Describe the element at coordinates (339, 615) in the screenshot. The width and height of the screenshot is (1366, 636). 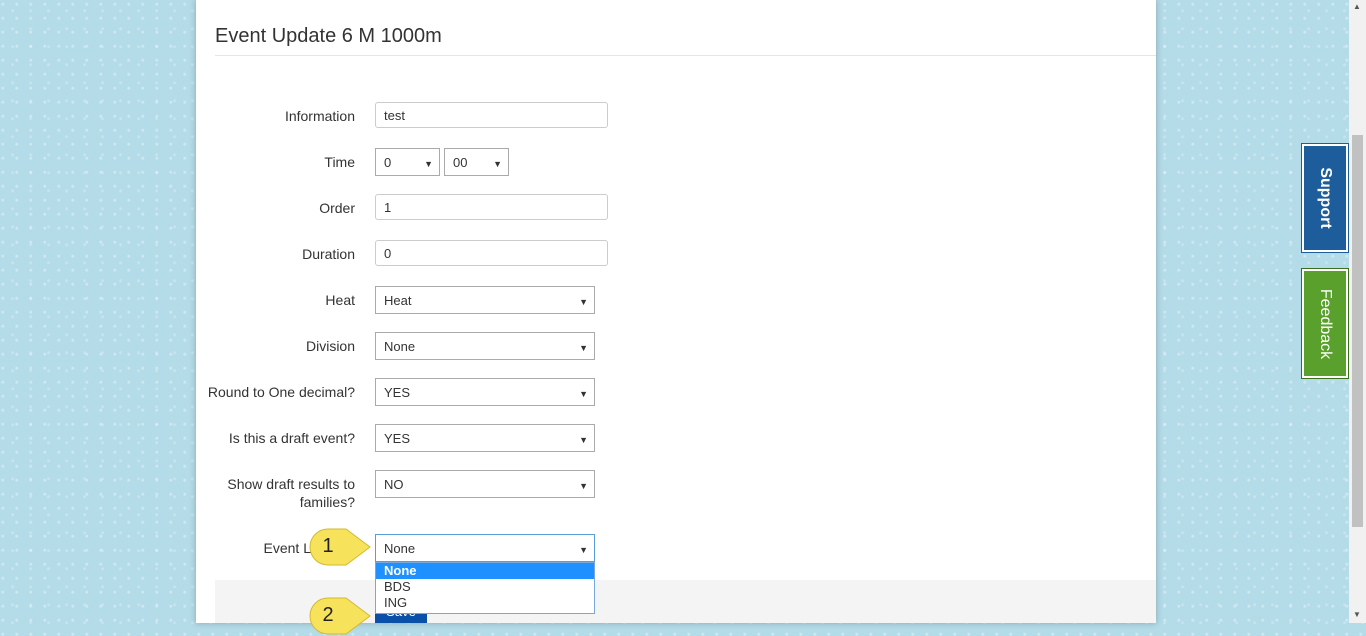
I see `callout-2: 2` at that location.